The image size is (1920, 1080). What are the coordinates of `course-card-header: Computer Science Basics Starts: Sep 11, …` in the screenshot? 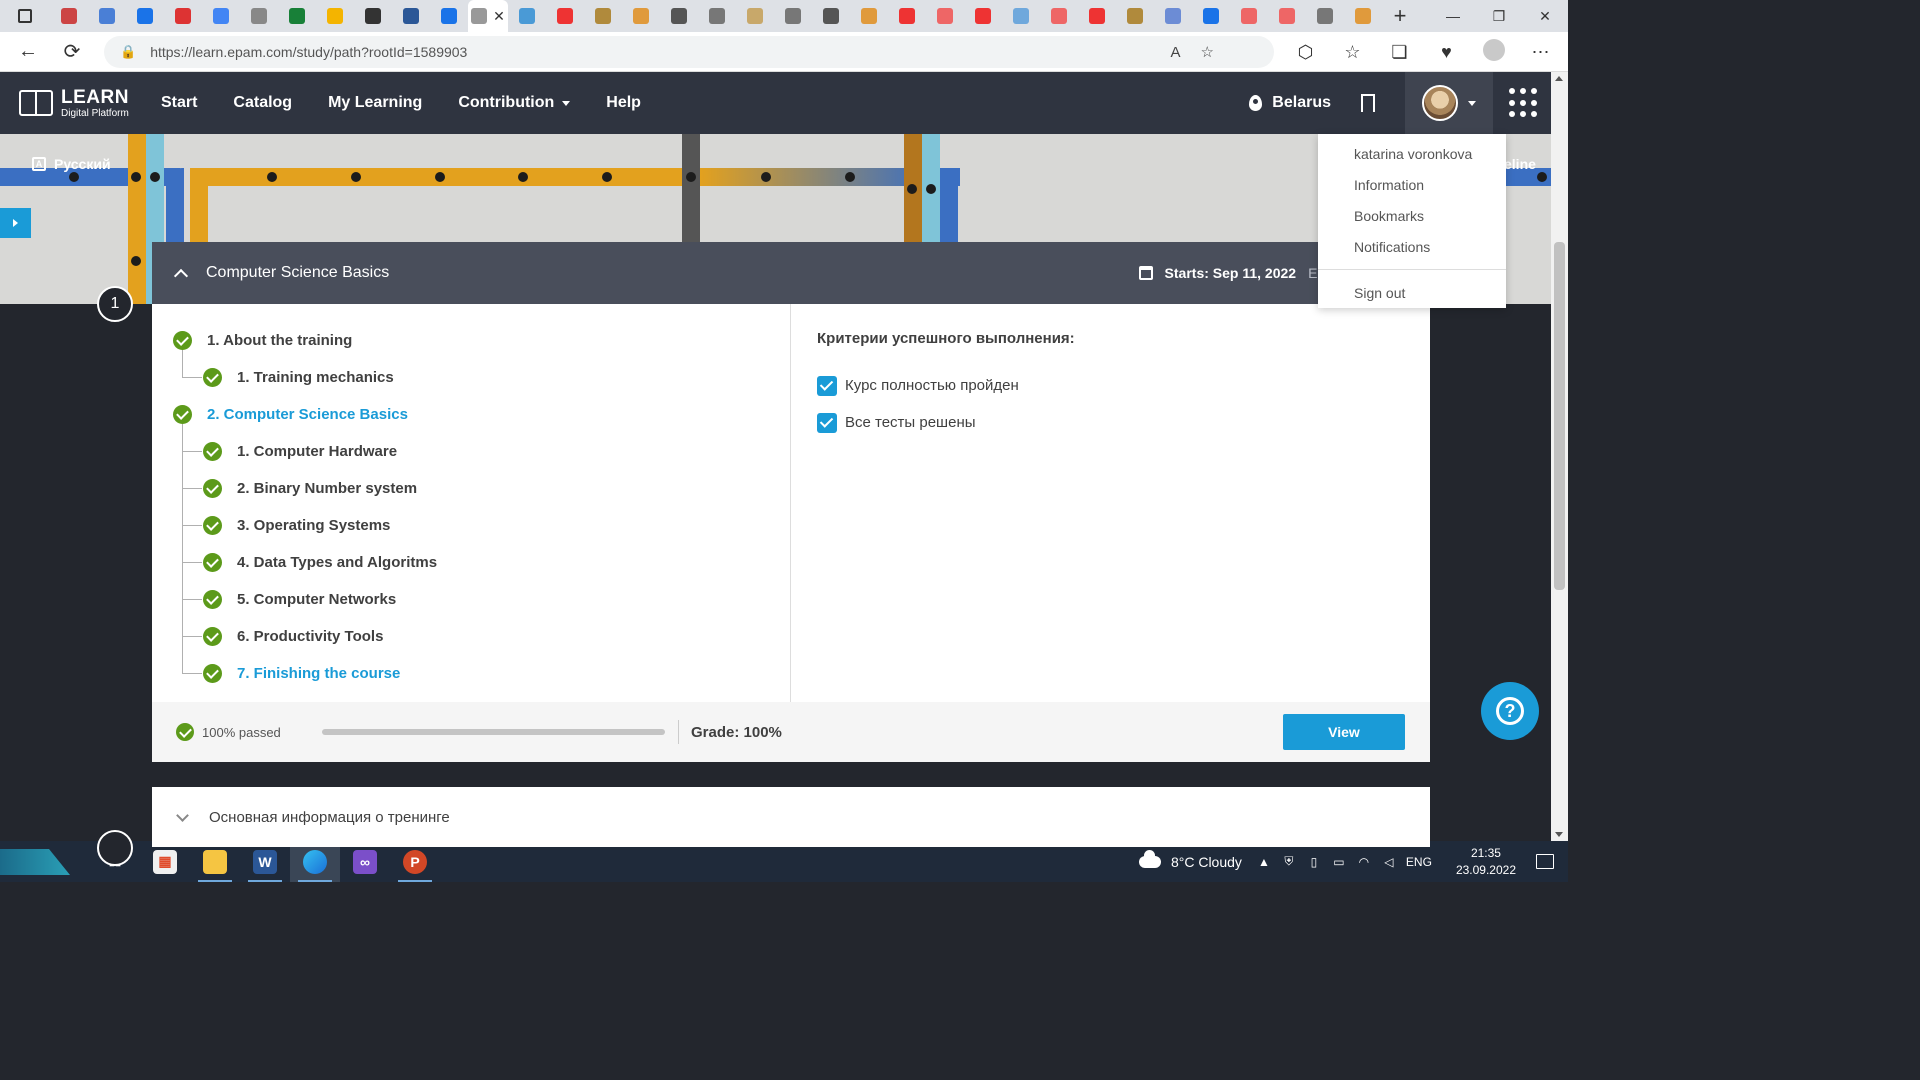 It's located at (791, 273).